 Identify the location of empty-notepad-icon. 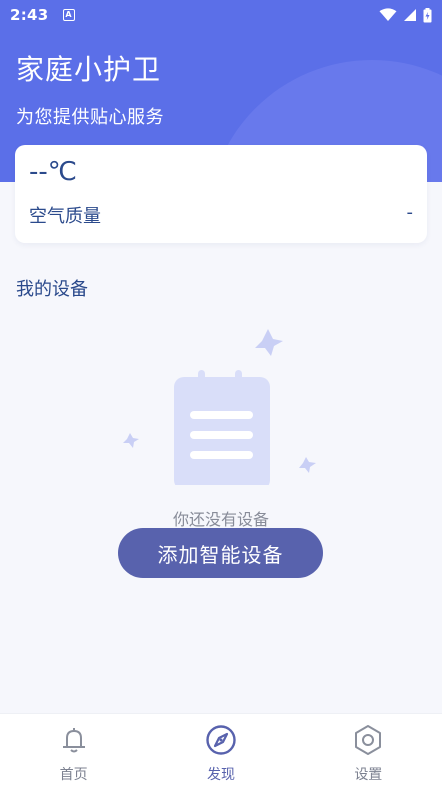
(219, 407).